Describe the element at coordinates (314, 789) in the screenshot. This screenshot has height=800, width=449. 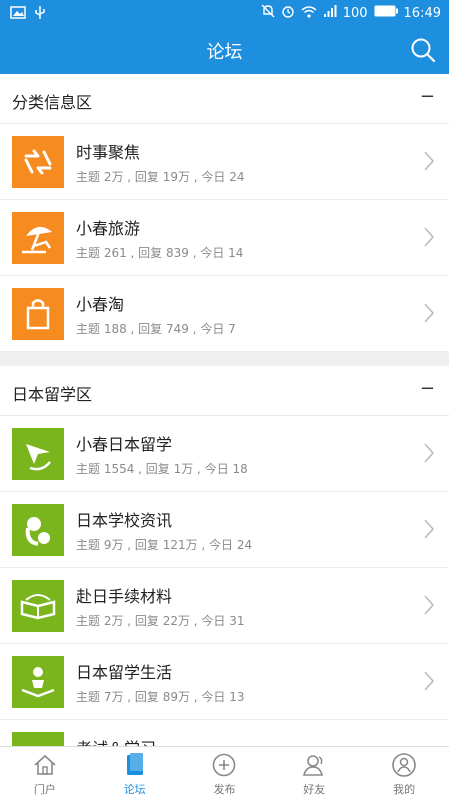
I see `tab-label: 好友` at that location.